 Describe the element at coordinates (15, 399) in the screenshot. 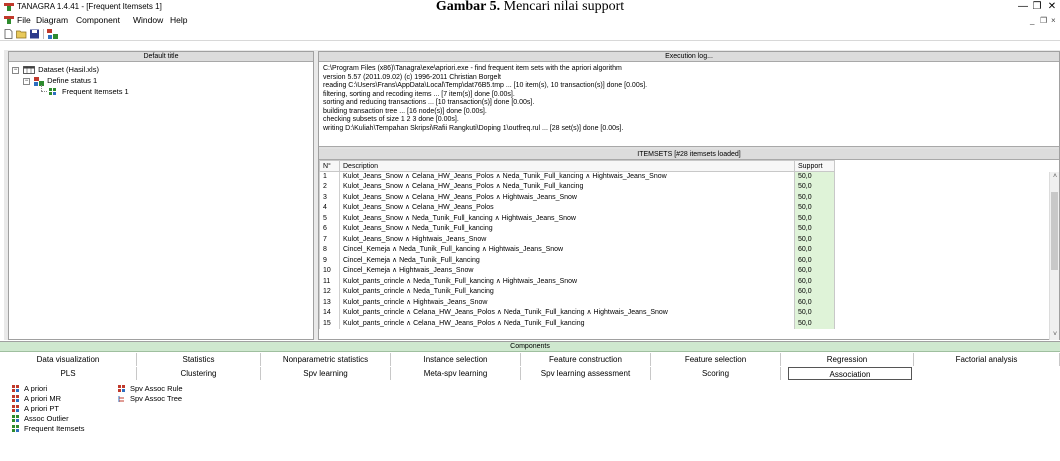

I see `apriori-mr-icon` at that location.